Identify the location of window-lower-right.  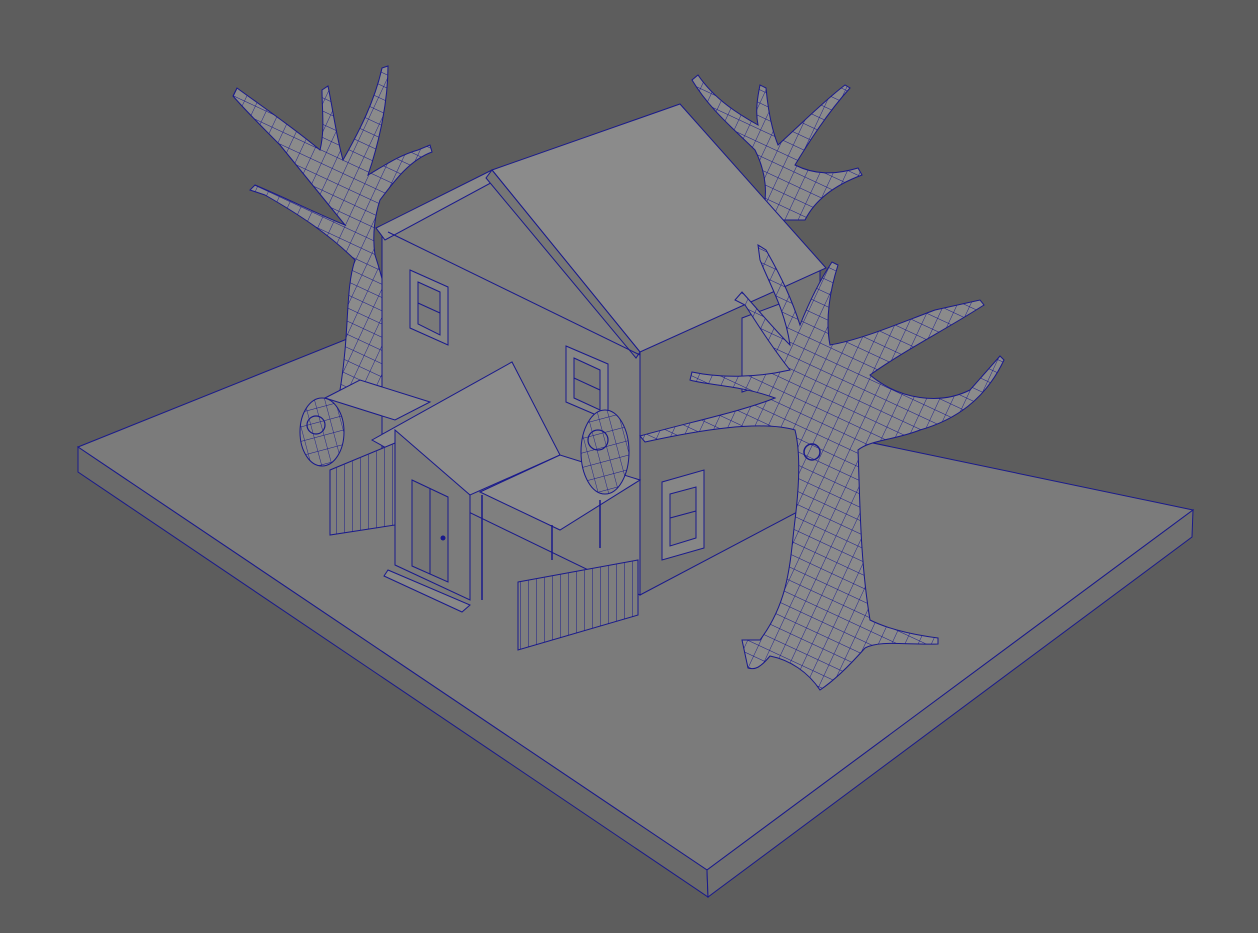
(683, 515).